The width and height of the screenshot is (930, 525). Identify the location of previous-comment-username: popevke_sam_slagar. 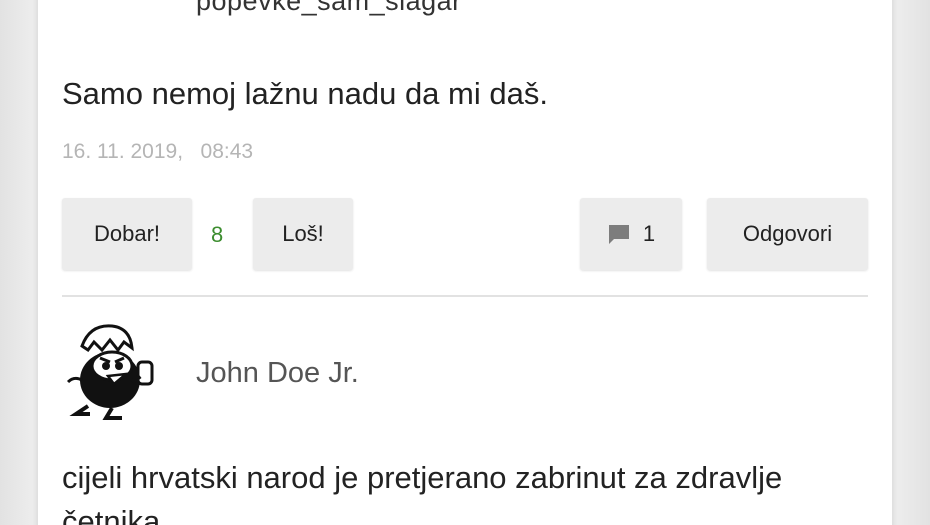
(329, 8).